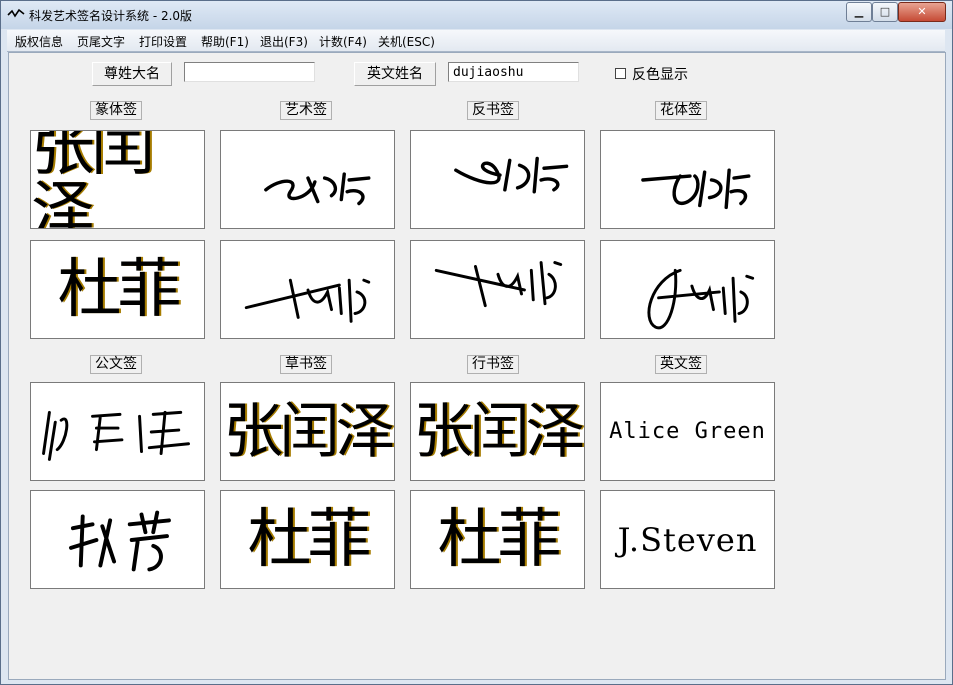 This screenshot has width=953, height=685. I want to click on menu-copyright: 版权信息, so click(39, 41).